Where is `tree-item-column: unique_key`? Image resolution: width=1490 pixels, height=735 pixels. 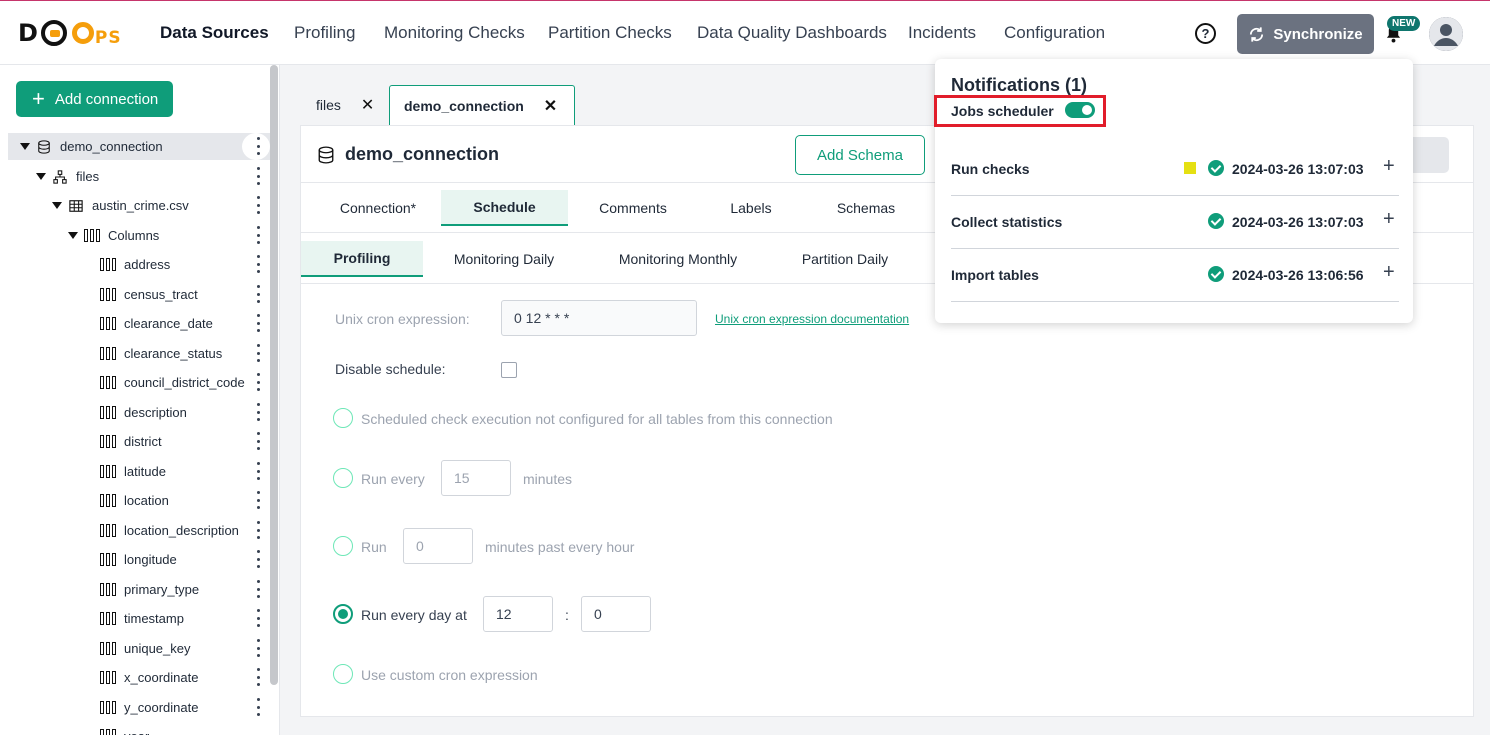
tree-item-column: unique_key is located at coordinates (139, 648).